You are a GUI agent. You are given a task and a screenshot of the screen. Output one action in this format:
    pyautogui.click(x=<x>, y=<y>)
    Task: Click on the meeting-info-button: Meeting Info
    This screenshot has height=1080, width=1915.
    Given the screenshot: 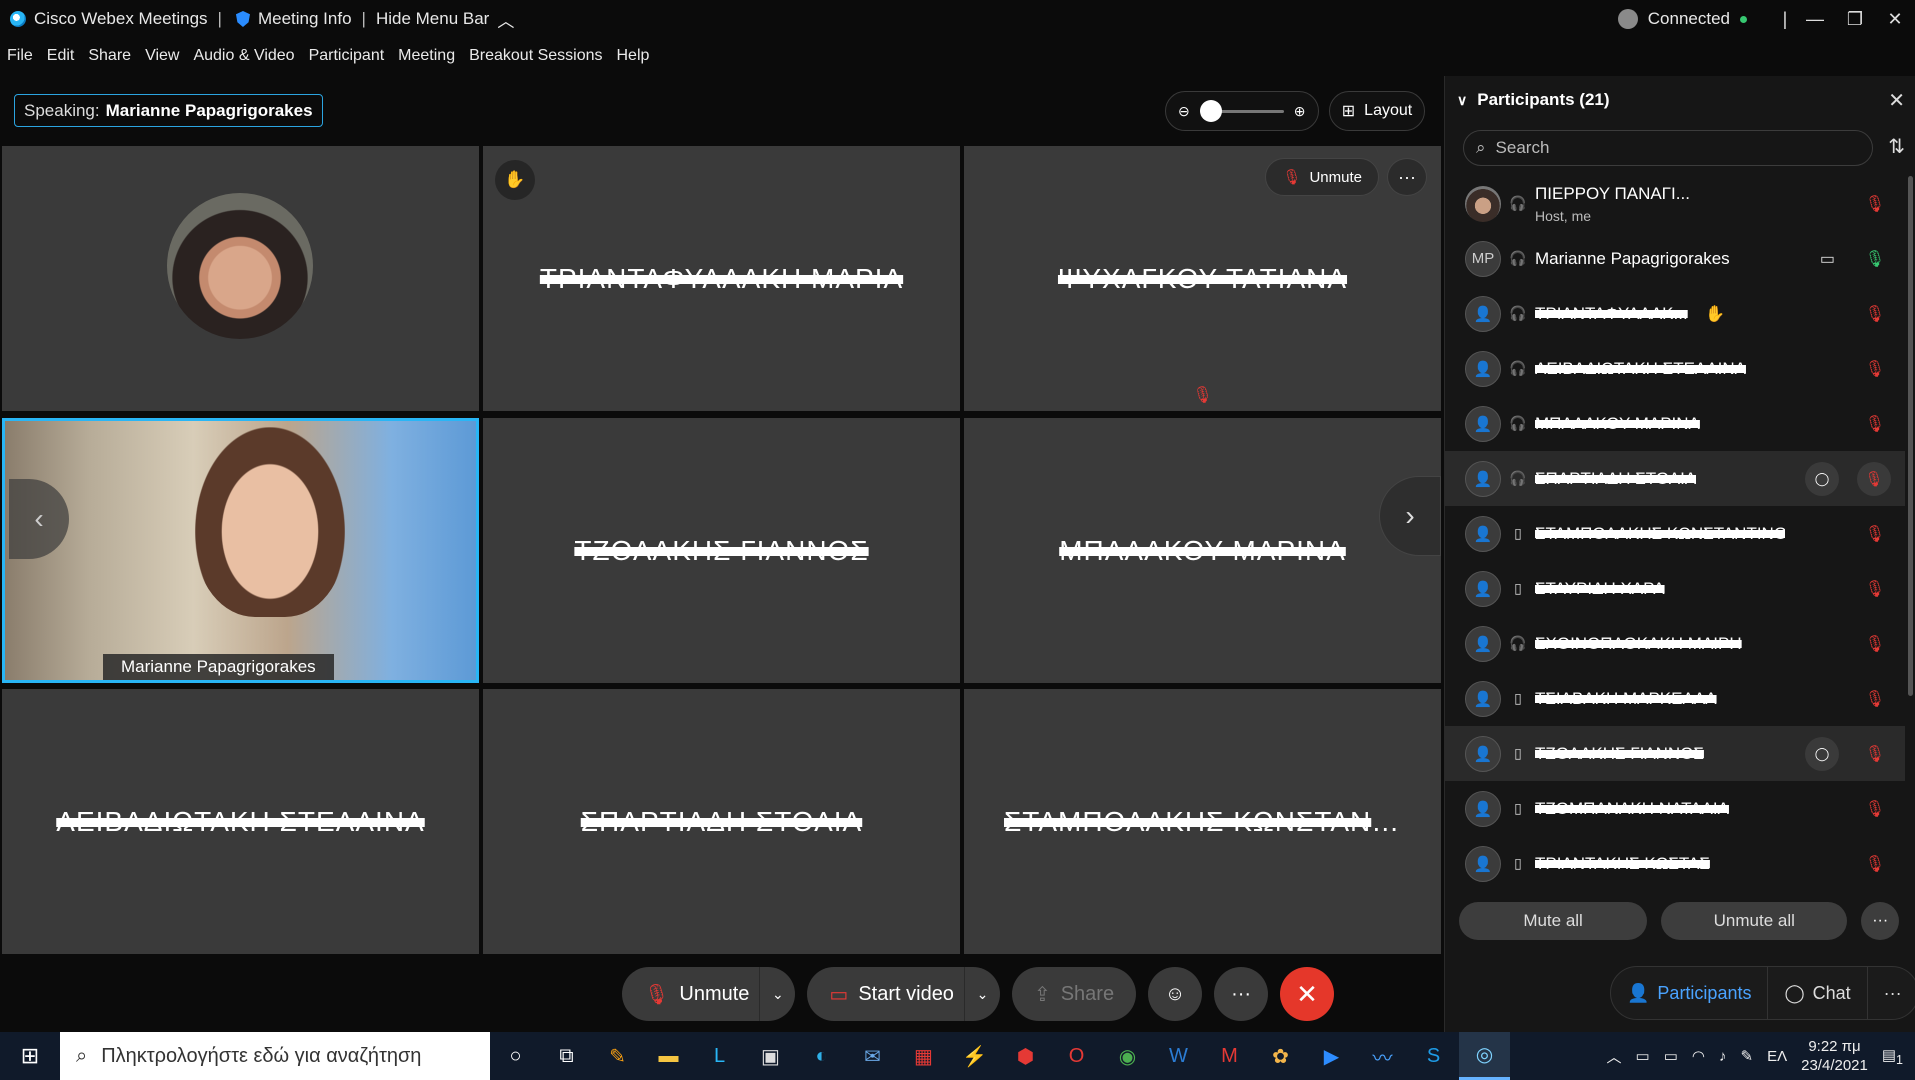 What is the action you would take?
    pyautogui.click(x=292, y=19)
    